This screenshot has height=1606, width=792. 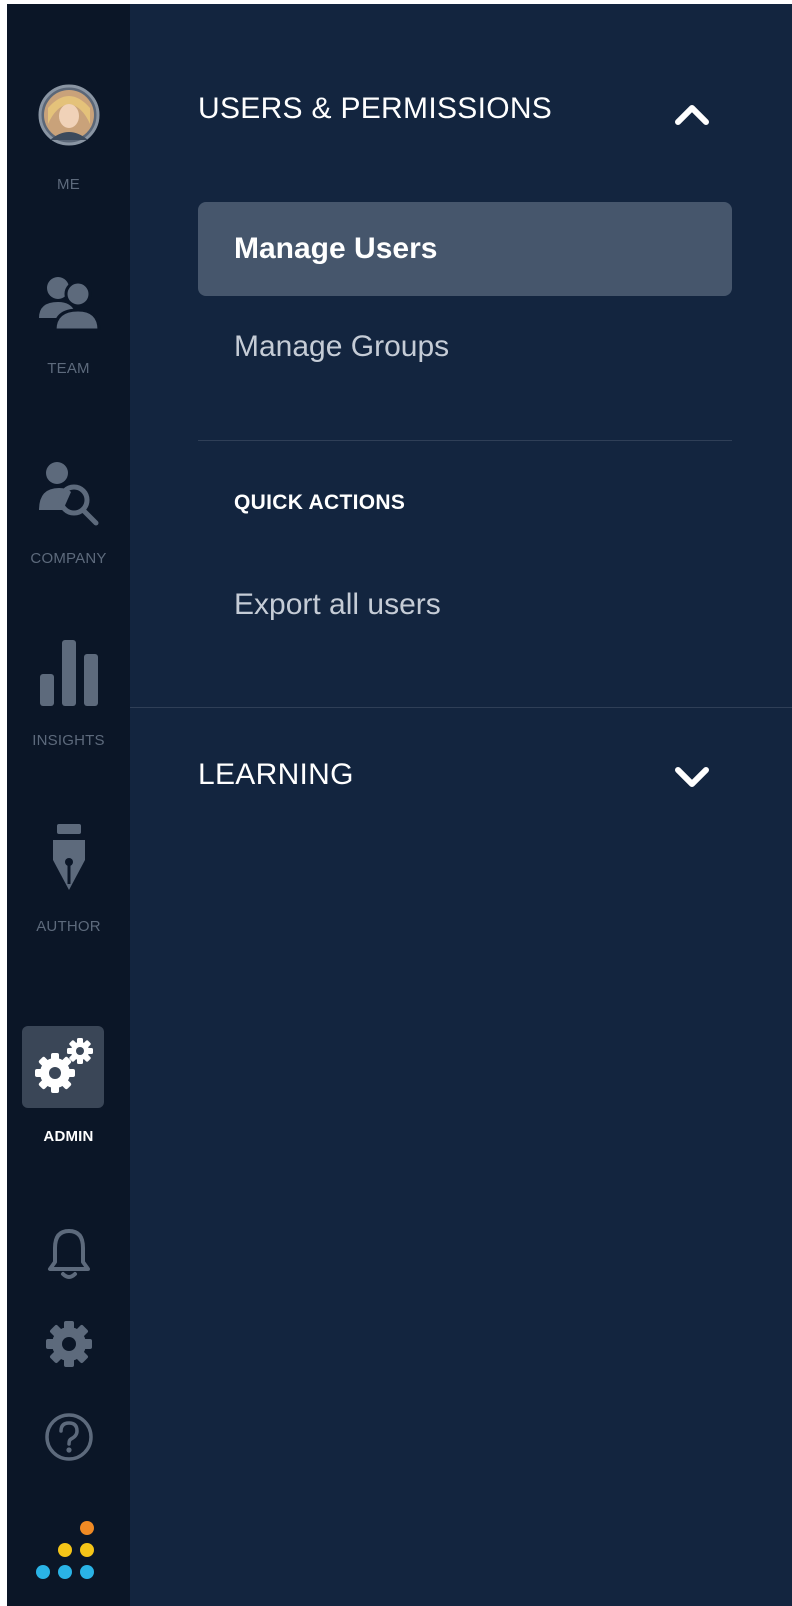 I want to click on section-divider-full, so click(x=461, y=707).